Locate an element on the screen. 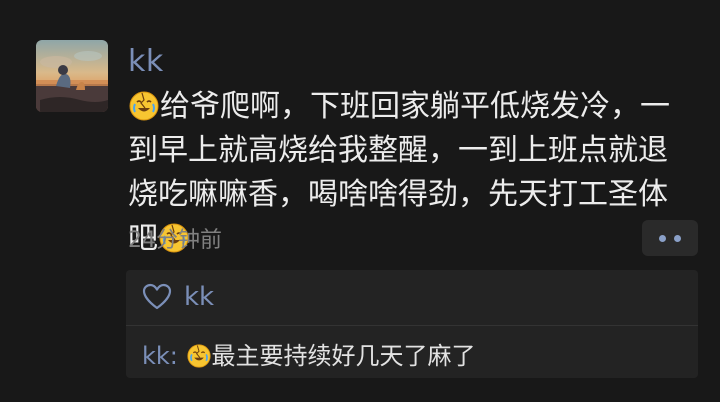 Image resolution: width=720 pixels, height=402 pixels. divider is located at coordinates (412, 325).